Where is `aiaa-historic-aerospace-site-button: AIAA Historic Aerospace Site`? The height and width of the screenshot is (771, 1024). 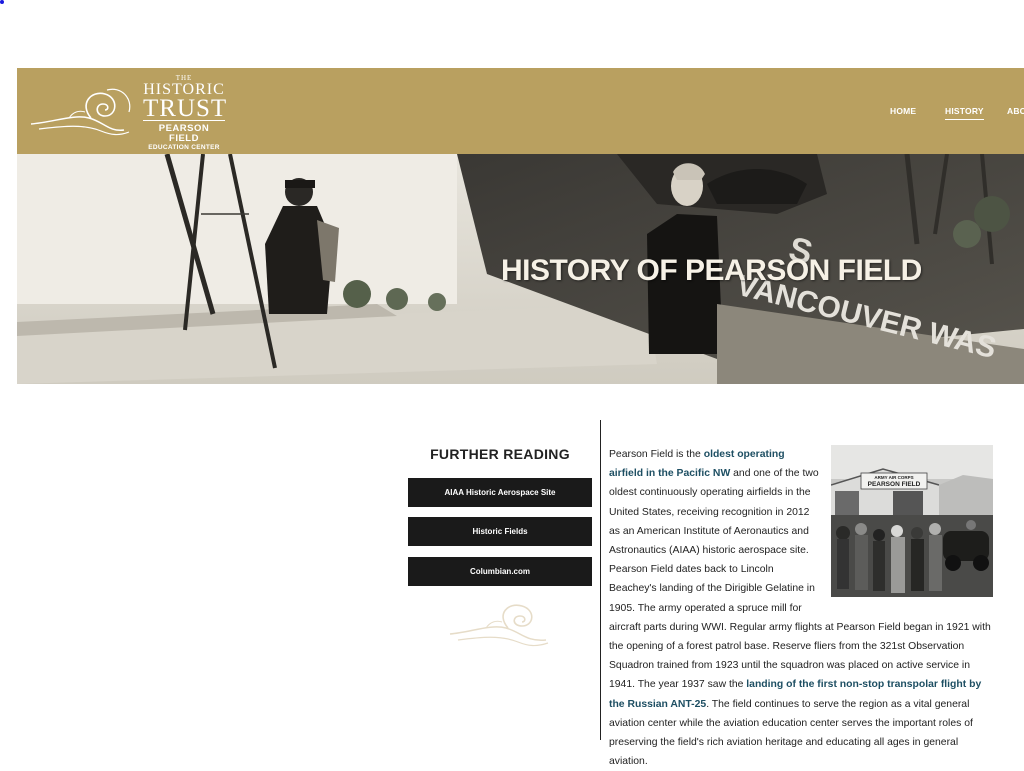
aiaa-historic-aerospace-site-button: AIAA Historic Aerospace Site is located at coordinates (500, 492).